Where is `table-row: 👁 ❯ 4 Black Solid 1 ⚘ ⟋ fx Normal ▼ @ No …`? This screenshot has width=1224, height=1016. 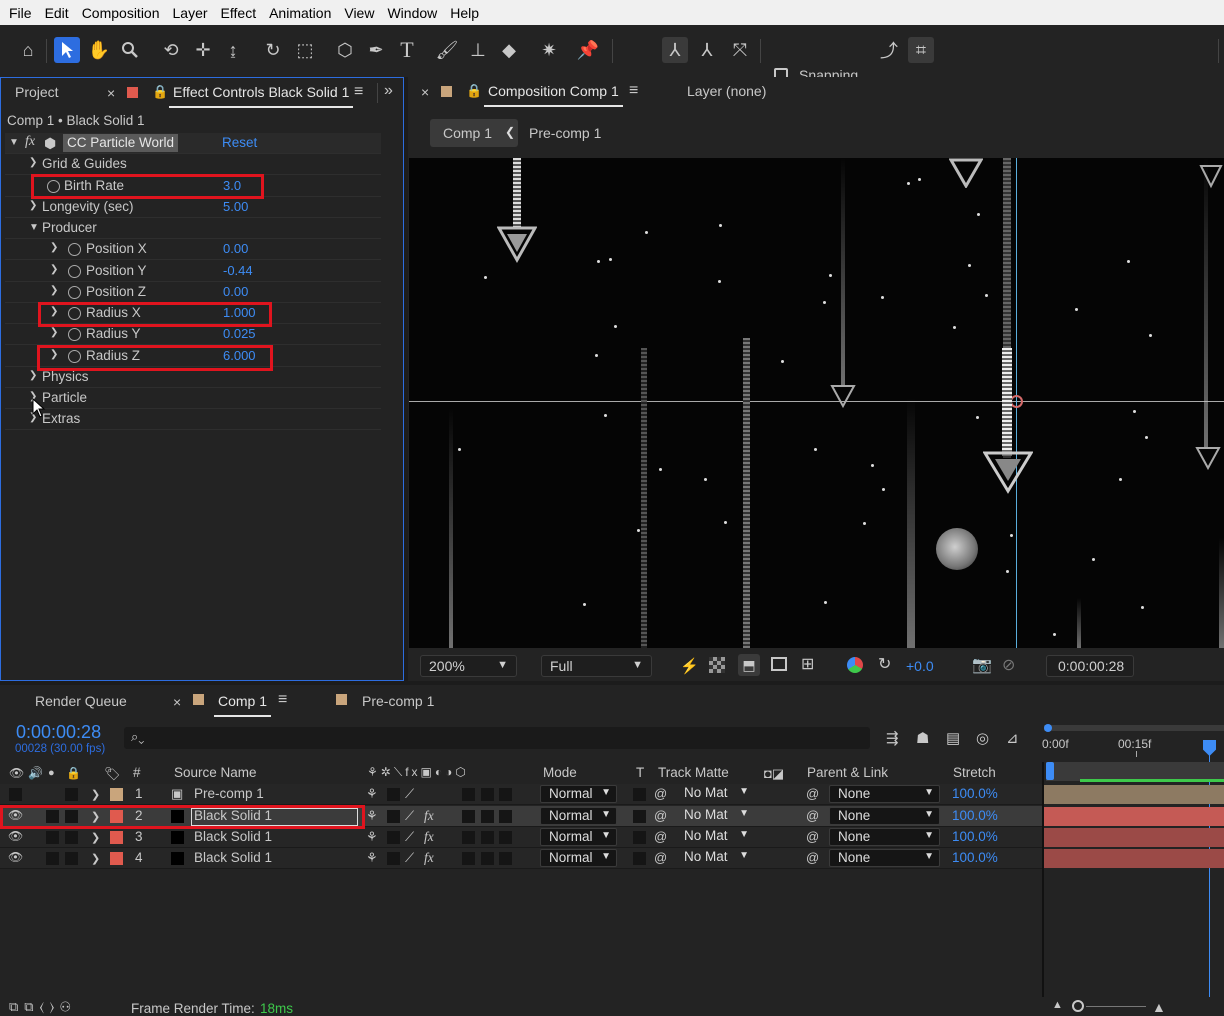
table-row: 👁 ❯ 4 Black Solid 1 ⚘ ⟋ fx Normal ▼ @ No … is located at coordinates (521, 858).